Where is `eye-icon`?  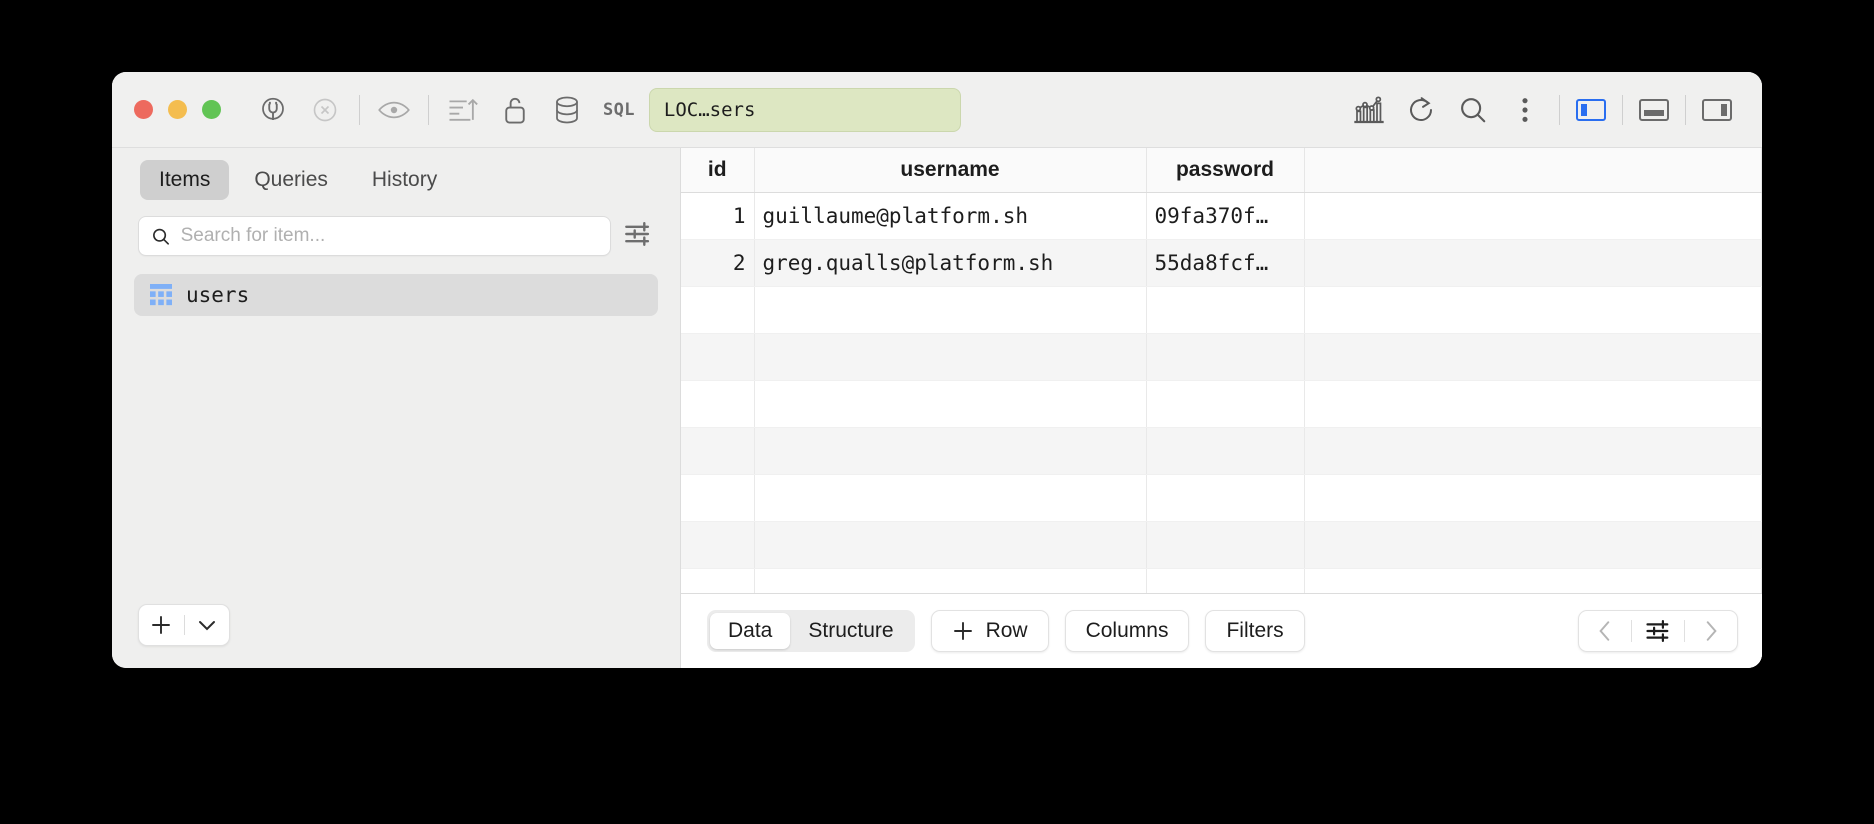
eye-icon is located at coordinates (394, 110).